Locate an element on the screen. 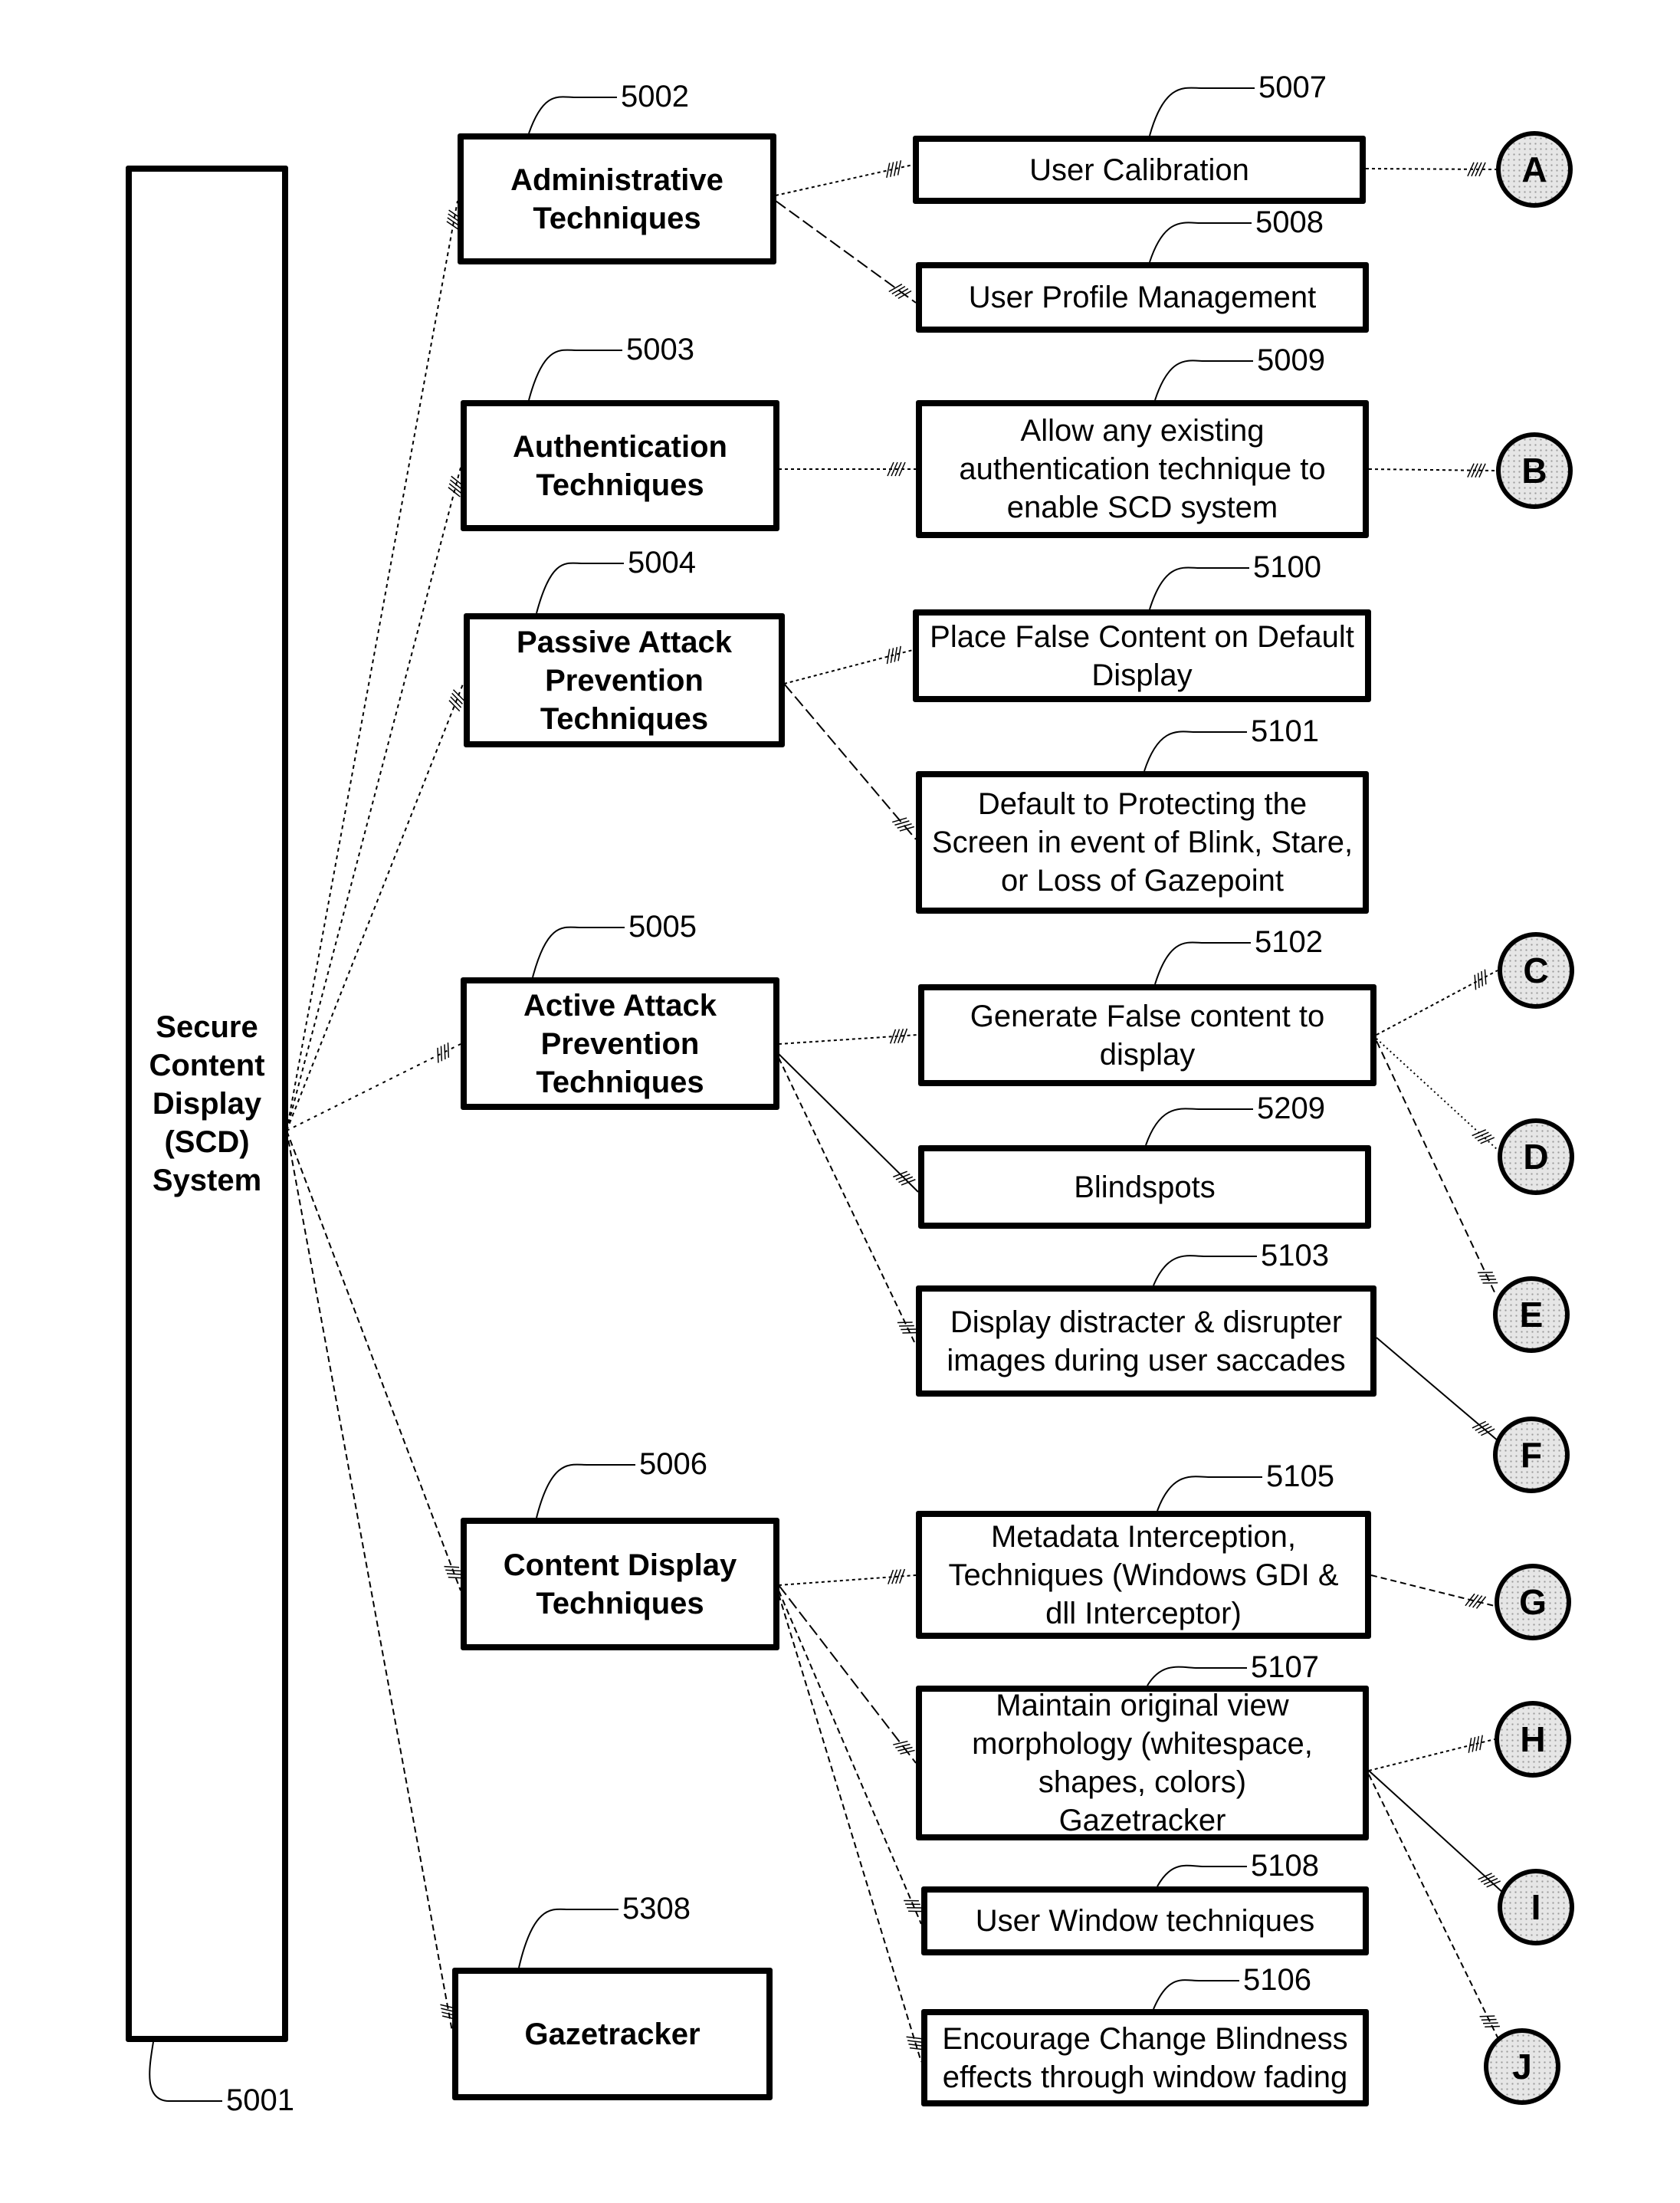 The image size is (1680, 2203). technique-blindspots: Blindspots is located at coordinates (1144, 1187).